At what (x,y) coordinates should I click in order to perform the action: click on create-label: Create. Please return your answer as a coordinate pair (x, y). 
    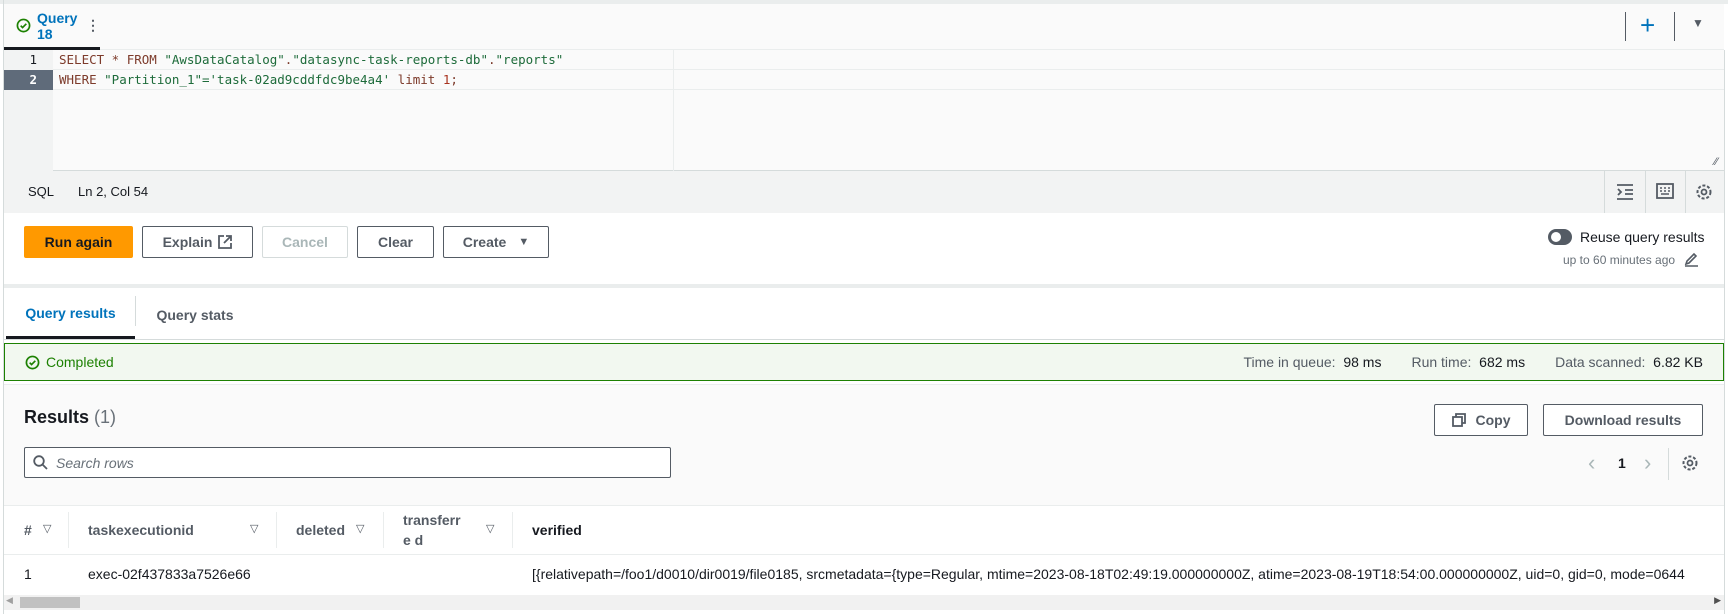
    Looking at the image, I should click on (484, 242).